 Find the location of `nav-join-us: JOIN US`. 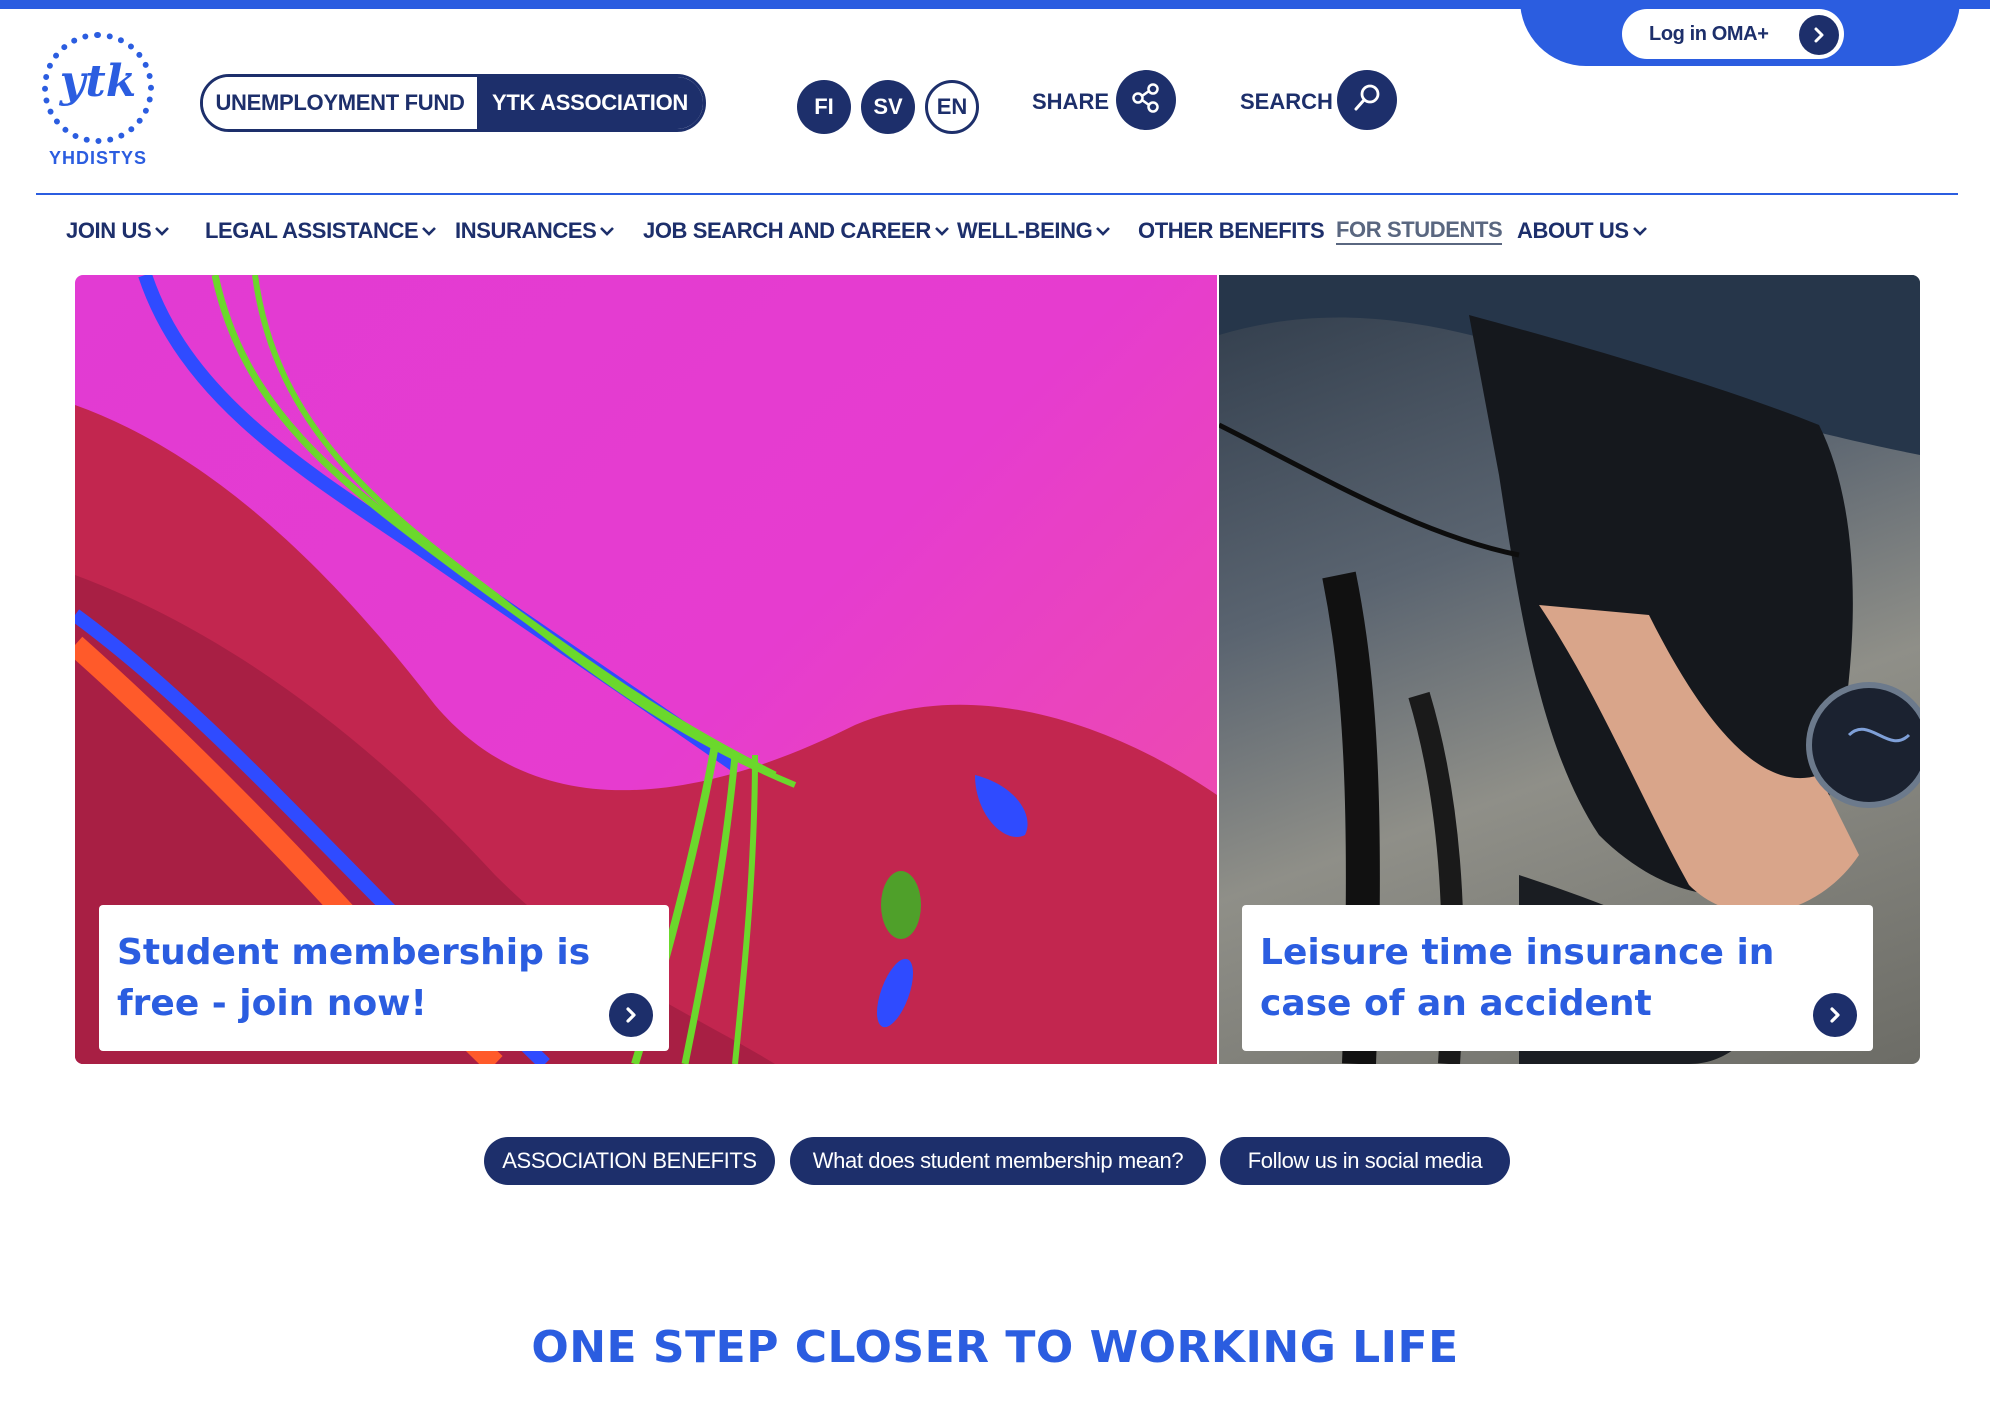

nav-join-us: JOIN US is located at coordinates (118, 231).